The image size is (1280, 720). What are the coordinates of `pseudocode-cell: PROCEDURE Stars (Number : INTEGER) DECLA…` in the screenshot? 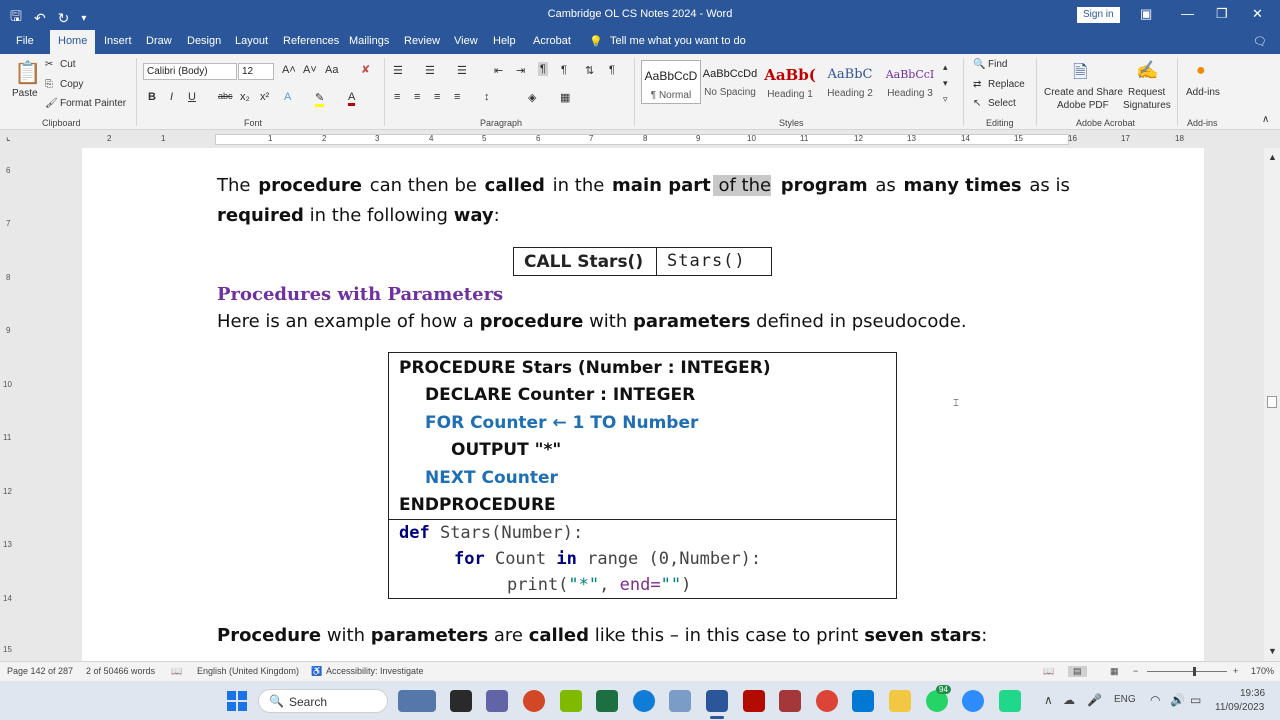 It's located at (642, 436).